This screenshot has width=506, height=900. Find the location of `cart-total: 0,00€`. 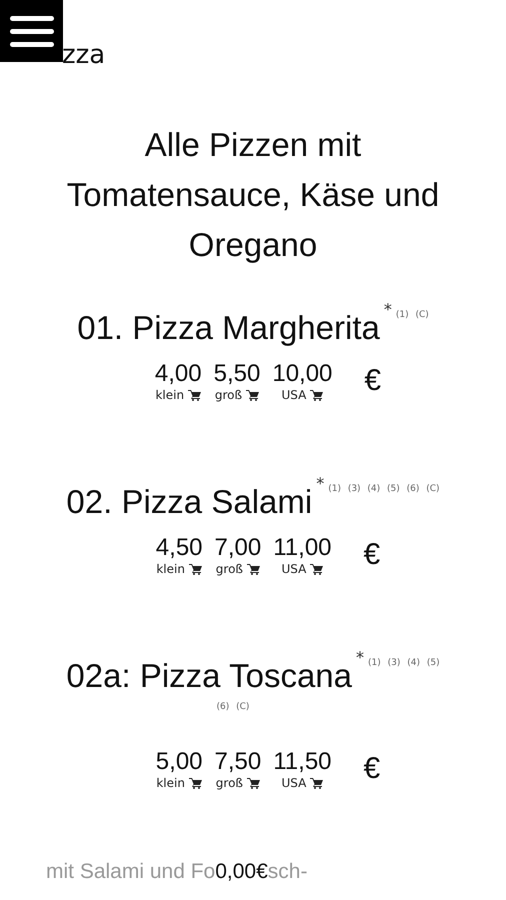

cart-total: 0,00€ is located at coordinates (241, 872).